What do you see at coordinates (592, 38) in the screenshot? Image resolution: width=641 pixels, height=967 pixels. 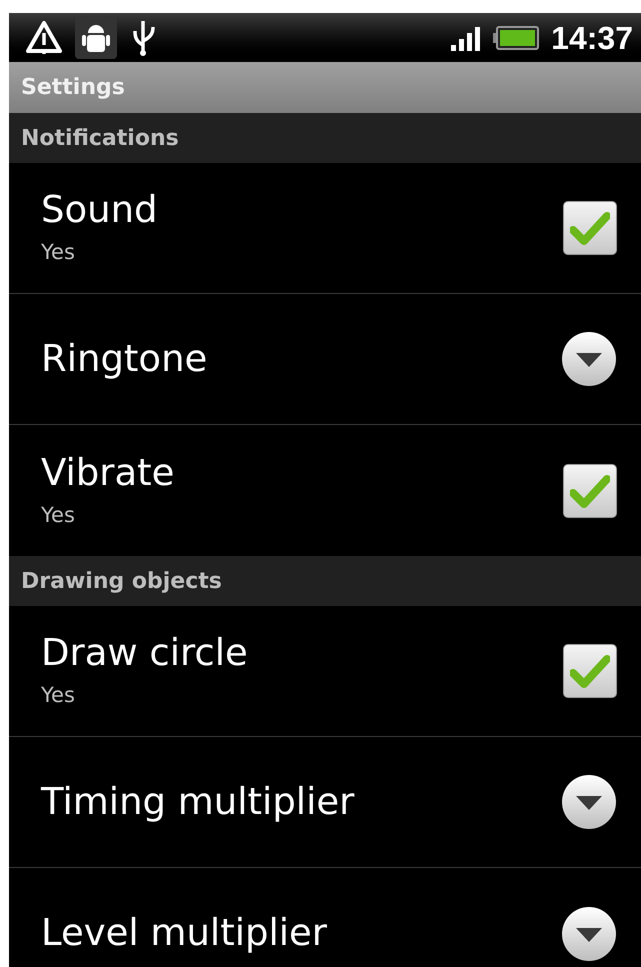 I see `clock: 14:37` at bounding box center [592, 38].